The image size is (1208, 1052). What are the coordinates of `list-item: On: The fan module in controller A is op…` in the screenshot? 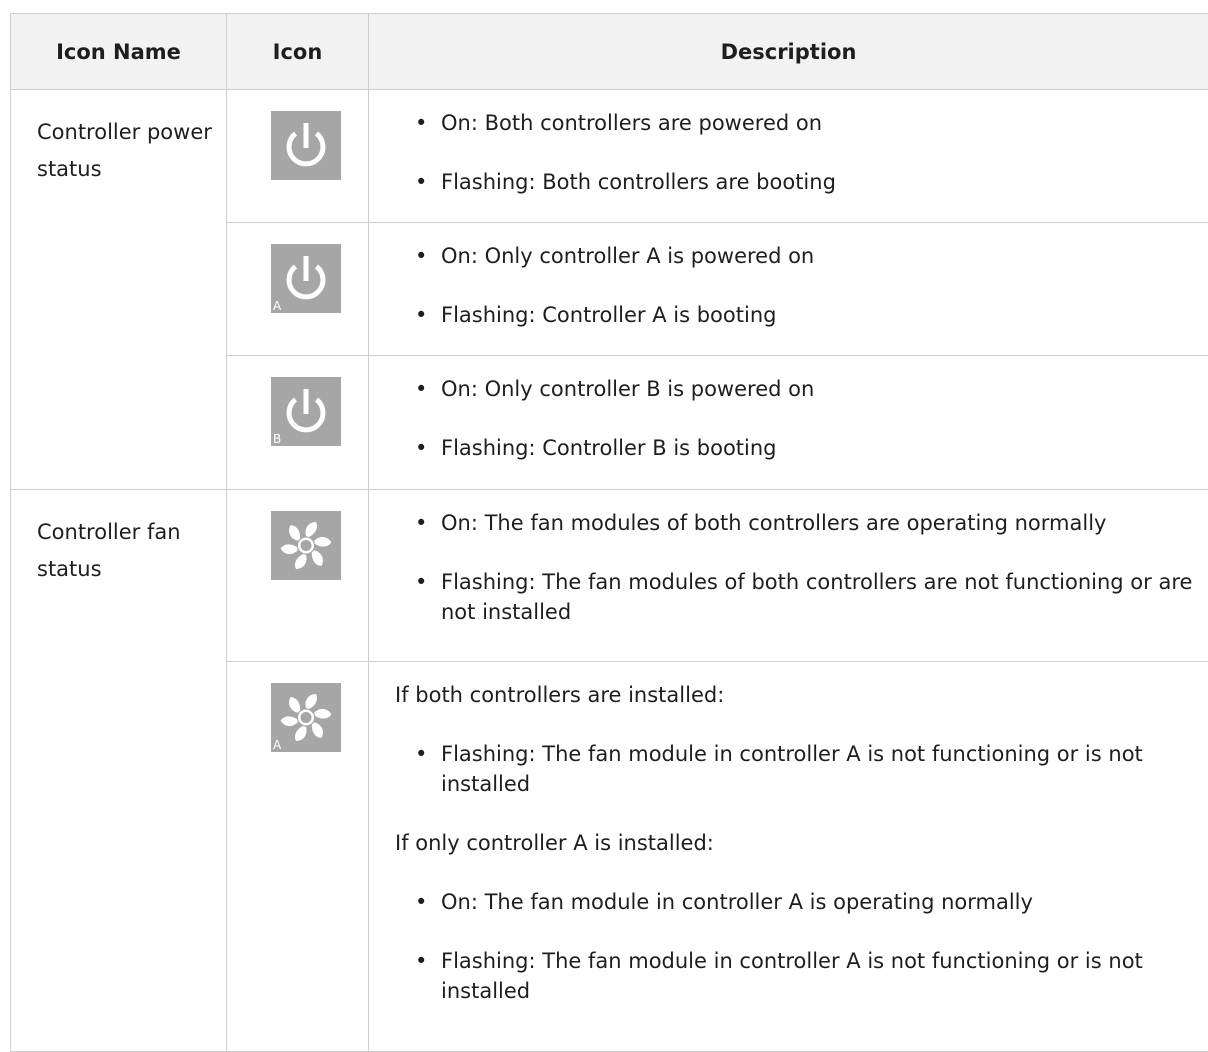 It's located at (801, 902).